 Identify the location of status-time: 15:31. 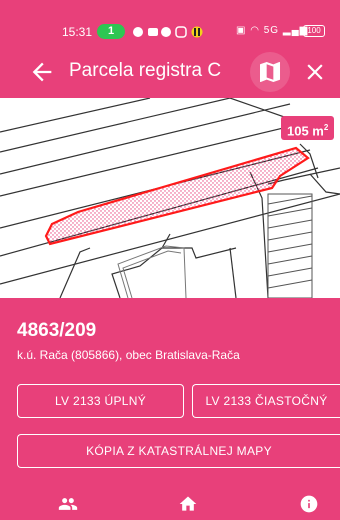
(77, 32).